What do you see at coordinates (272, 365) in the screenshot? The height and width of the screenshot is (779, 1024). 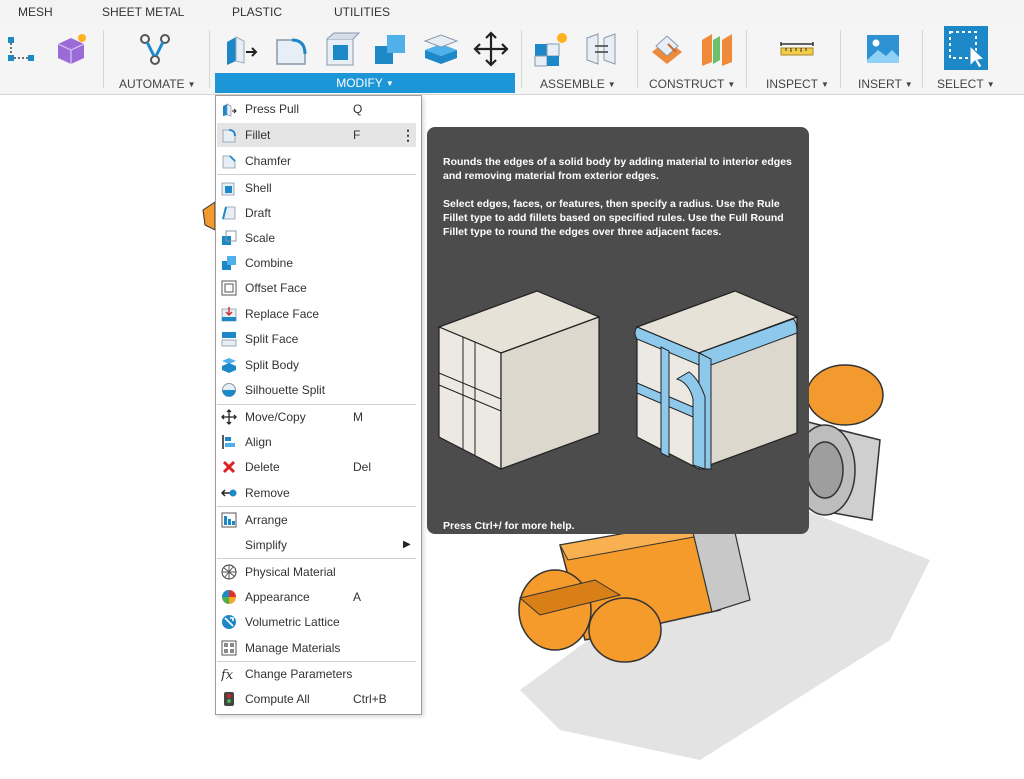 I see `menu-item-label: Split Body` at bounding box center [272, 365].